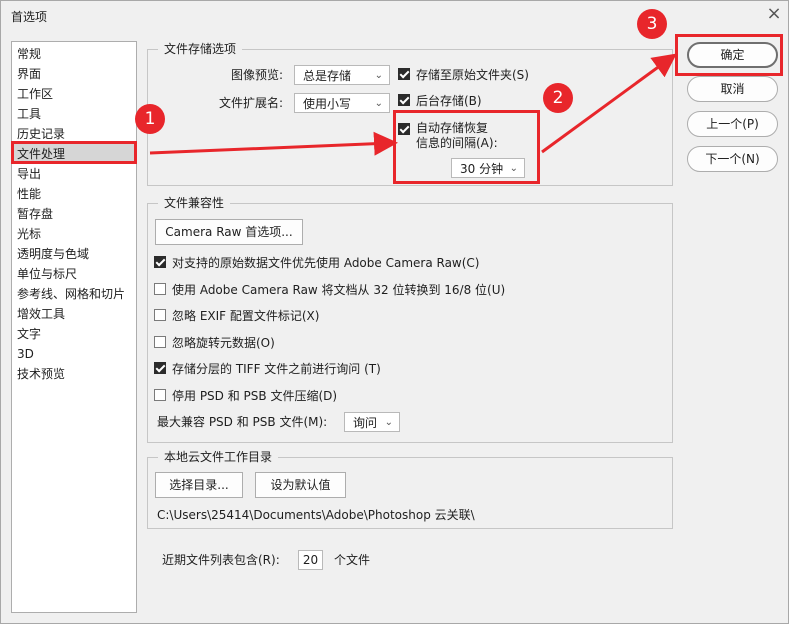 The height and width of the screenshot is (624, 789). What do you see at coordinates (273, 143) in the screenshot?
I see `arrow-to-auto-save` at bounding box center [273, 143].